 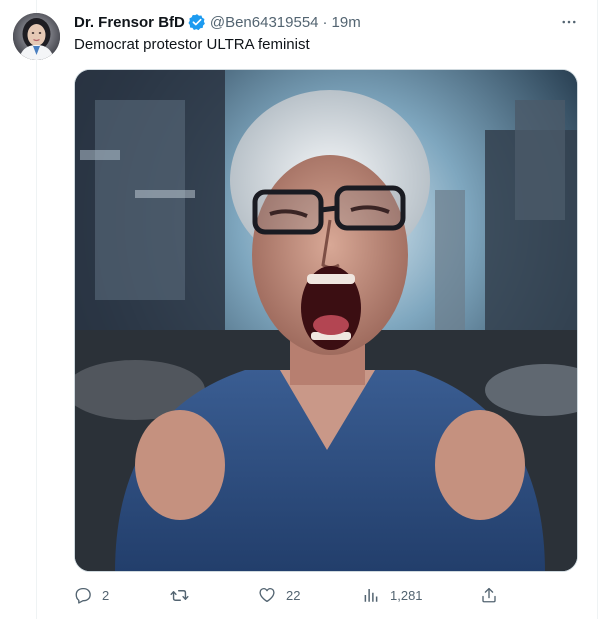 I want to click on share-button, so click(x=489, y=595).